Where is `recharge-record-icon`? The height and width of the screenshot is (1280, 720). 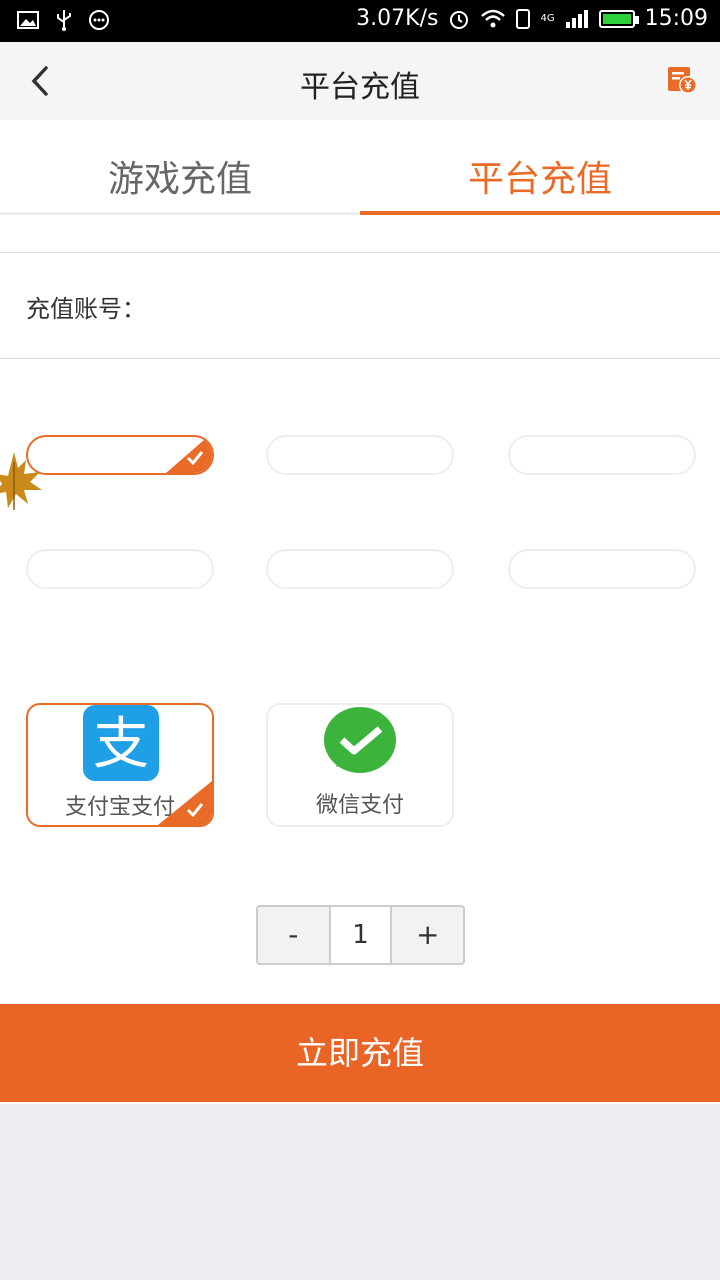
recharge-record-icon is located at coordinates (682, 80).